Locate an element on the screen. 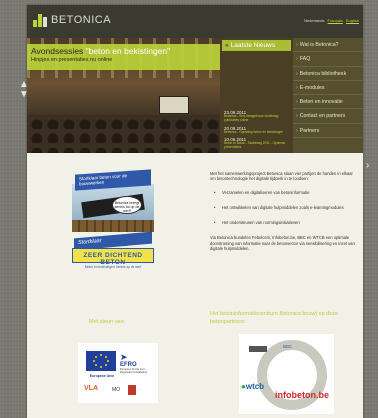  febelcem-logo is located at coordinates (258, 349).